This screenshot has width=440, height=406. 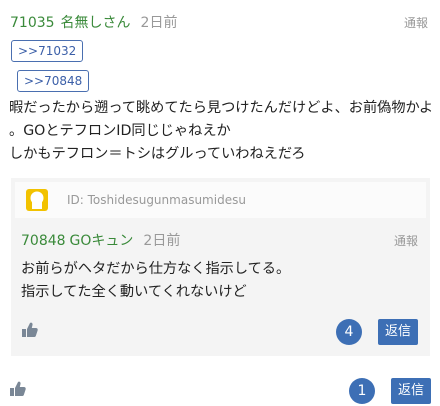 I want to click on reply-date: 2日前, so click(x=162, y=241).